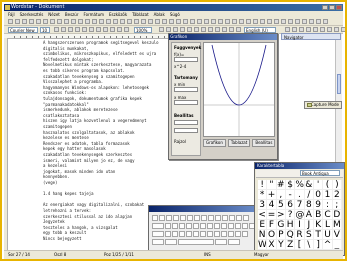 The image size is (347, 261). What do you see at coordinates (337, 235) in the screenshot?
I see `character-cell: V` at bounding box center [337, 235].